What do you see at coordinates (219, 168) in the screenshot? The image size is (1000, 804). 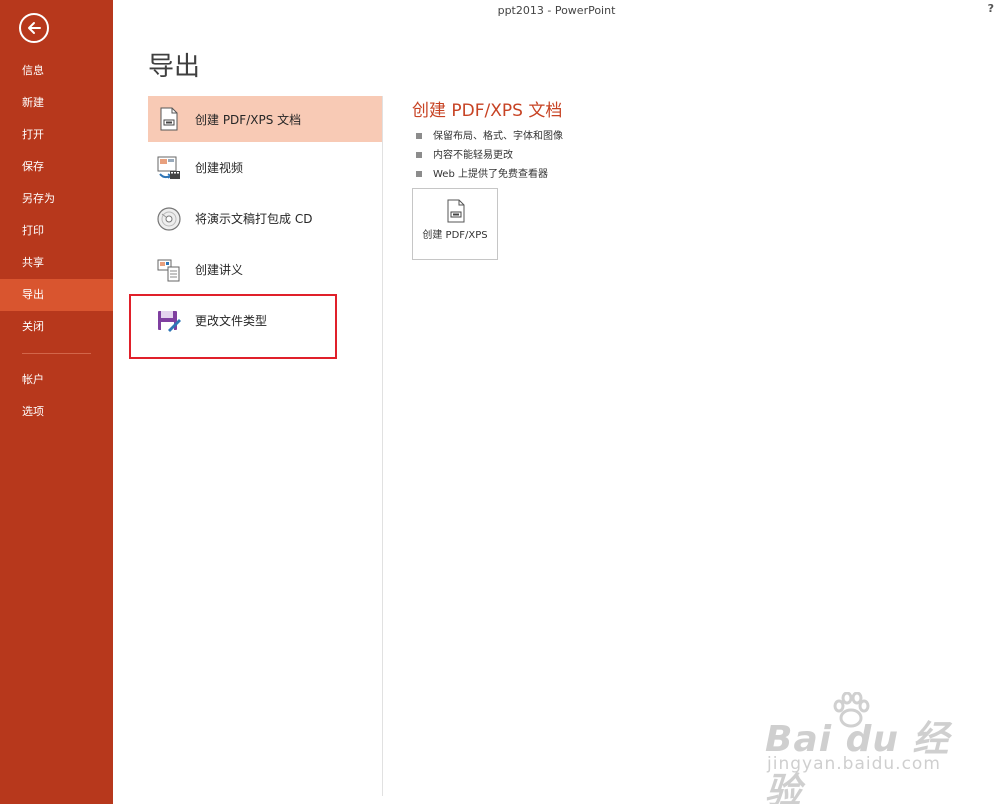 I see `option-label: 创建视频` at bounding box center [219, 168].